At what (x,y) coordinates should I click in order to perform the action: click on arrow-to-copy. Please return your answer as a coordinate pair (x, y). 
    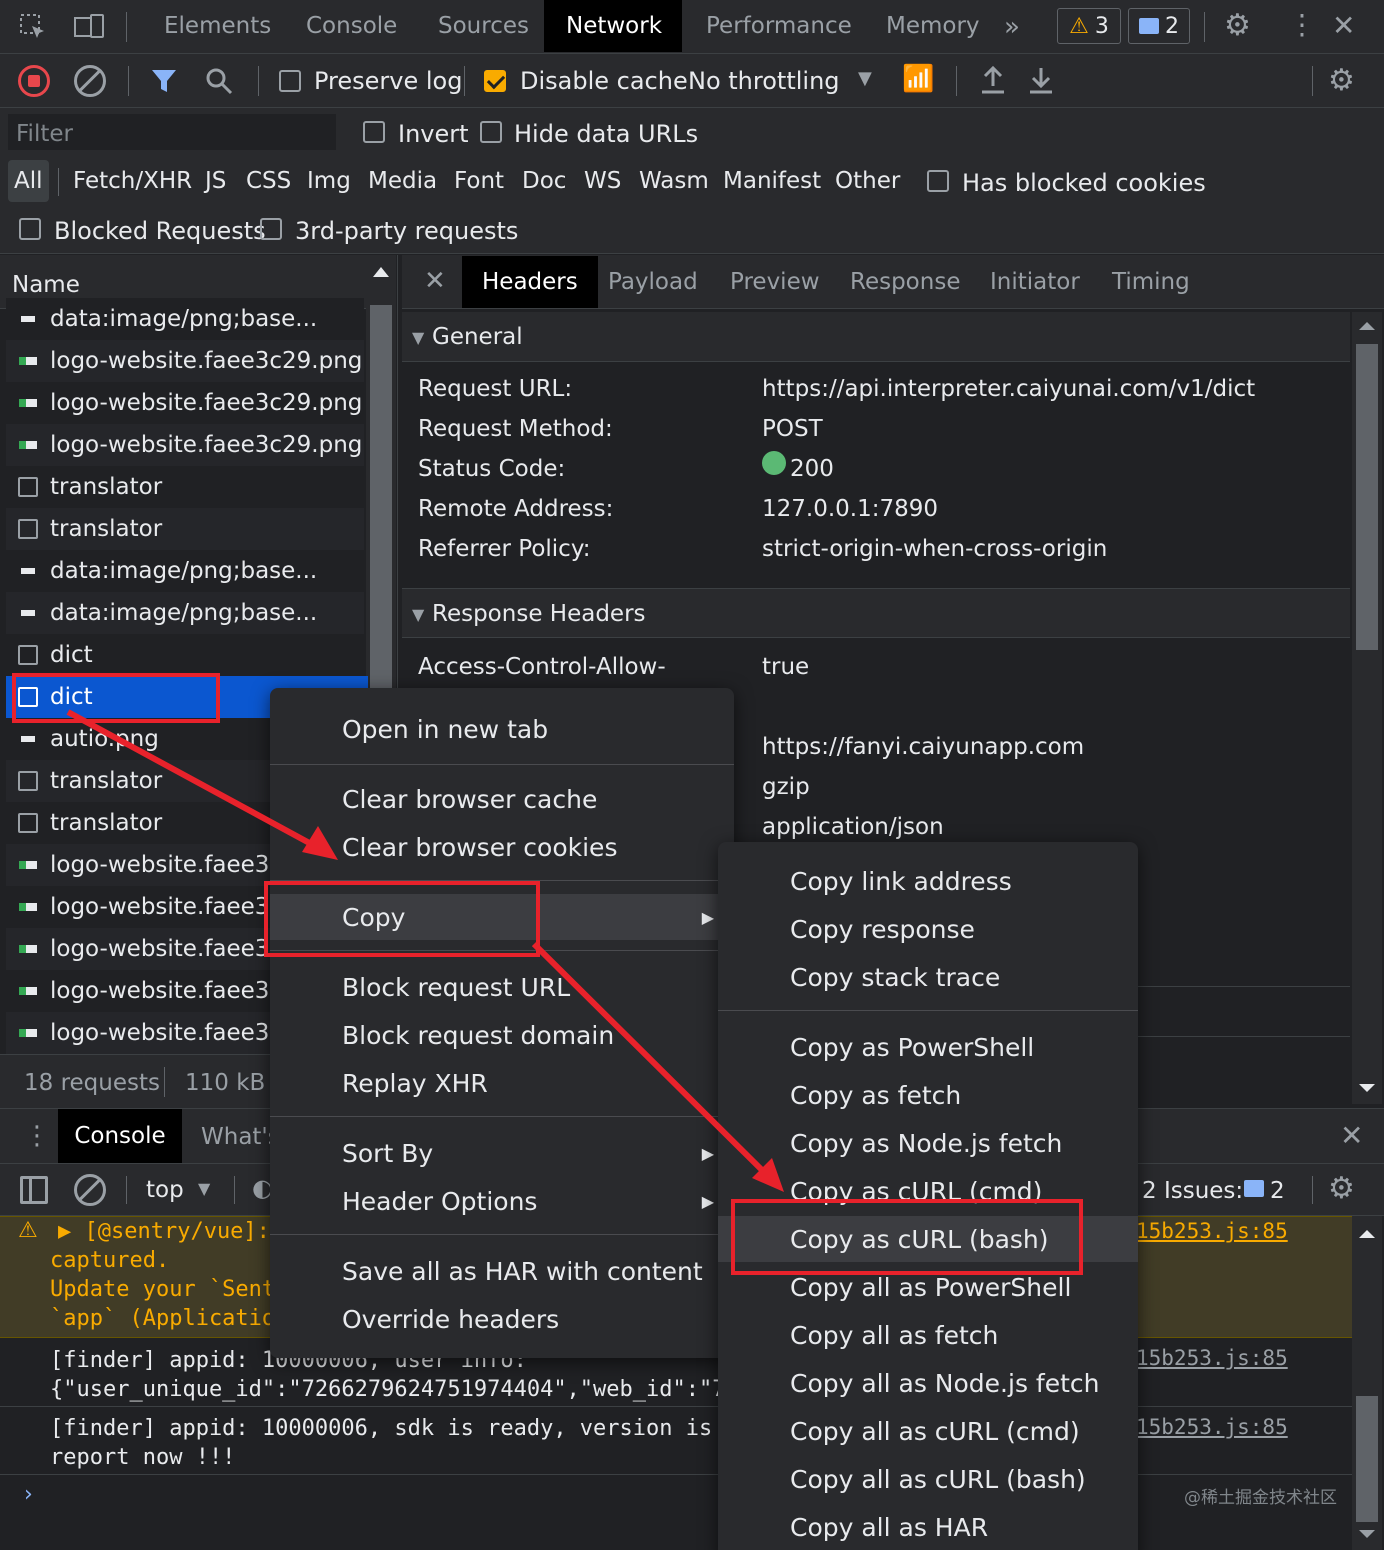
    Looking at the image, I should click on (197, 782).